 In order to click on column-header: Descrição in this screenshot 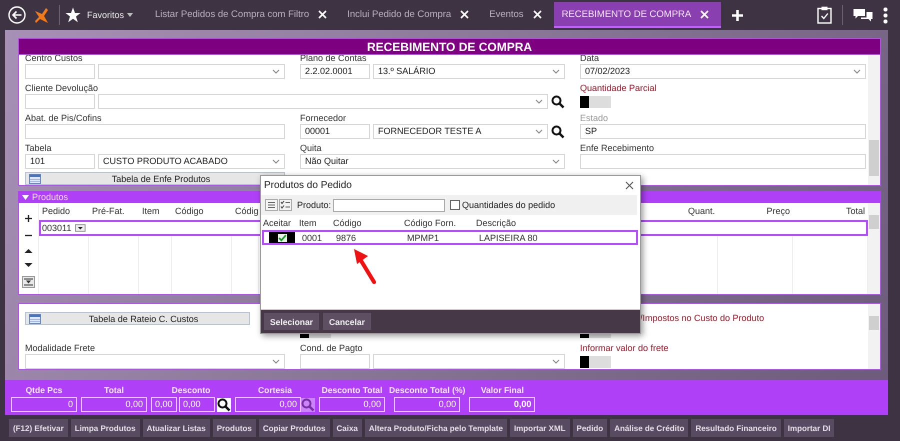, I will do `click(496, 223)`.